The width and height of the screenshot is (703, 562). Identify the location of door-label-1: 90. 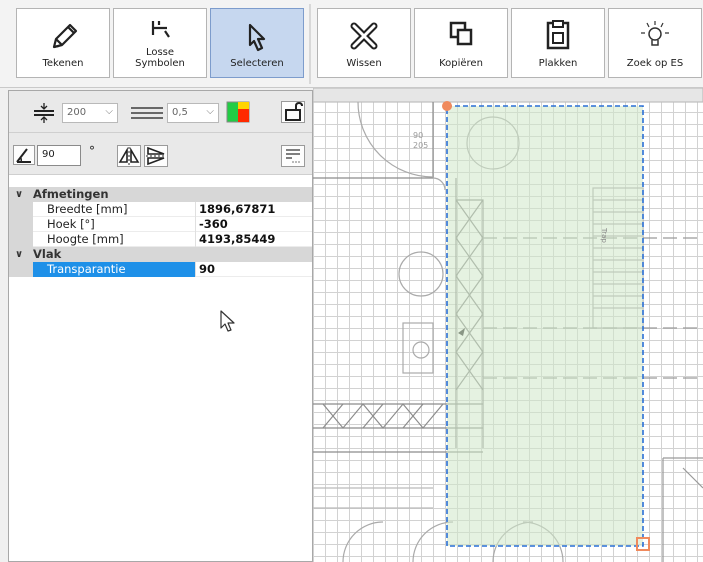
(418, 135).